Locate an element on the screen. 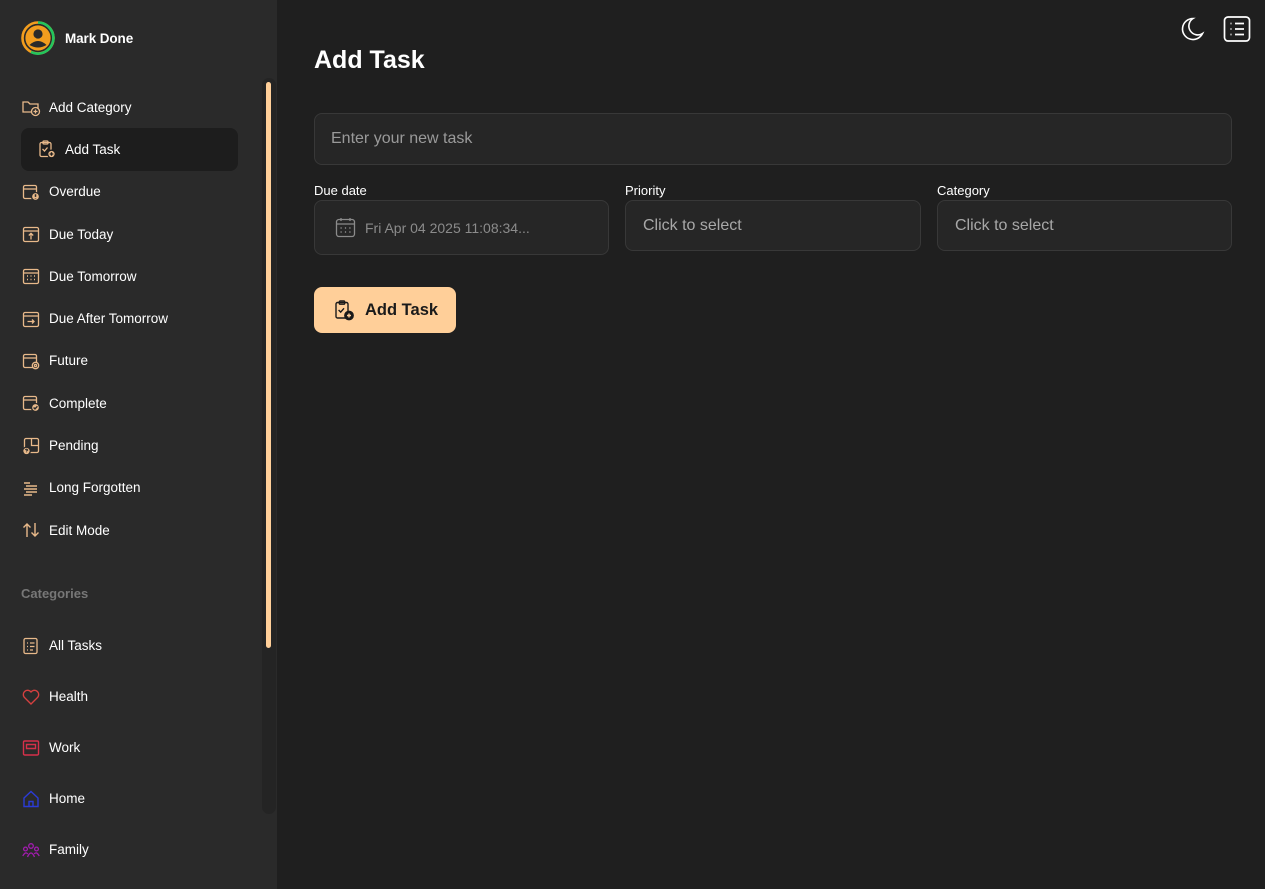  folder-plus-icon is located at coordinates (31, 109).